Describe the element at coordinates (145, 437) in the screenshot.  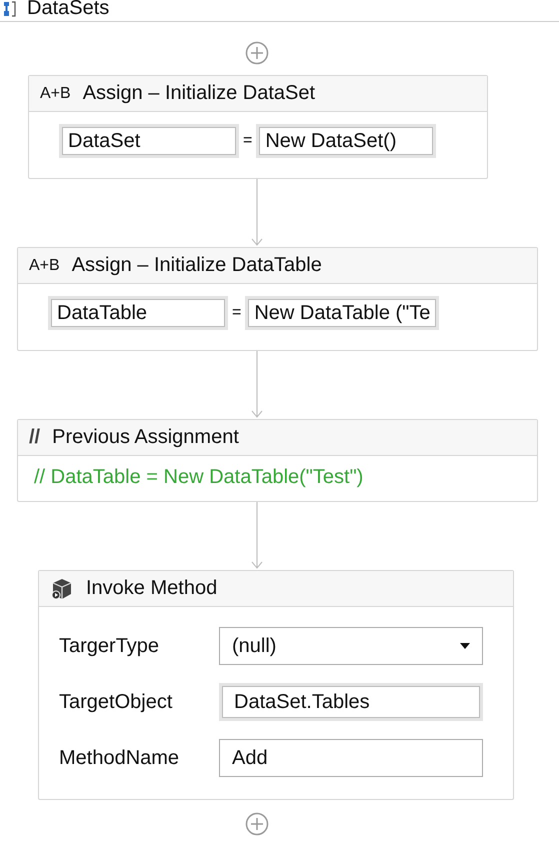
I see `activity-title: Previous Assignment` at that location.